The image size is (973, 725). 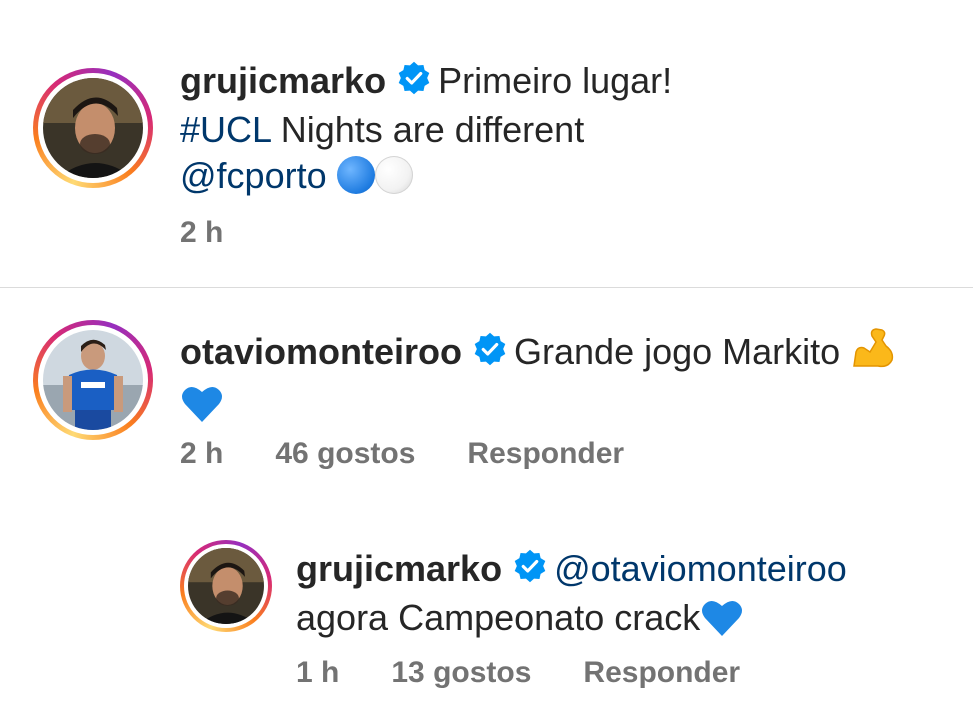 What do you see at coordinates (700, 568) in the screenshot?
I see `mention-link: @otaviomonteiroo` at bounding box center [700, 568].